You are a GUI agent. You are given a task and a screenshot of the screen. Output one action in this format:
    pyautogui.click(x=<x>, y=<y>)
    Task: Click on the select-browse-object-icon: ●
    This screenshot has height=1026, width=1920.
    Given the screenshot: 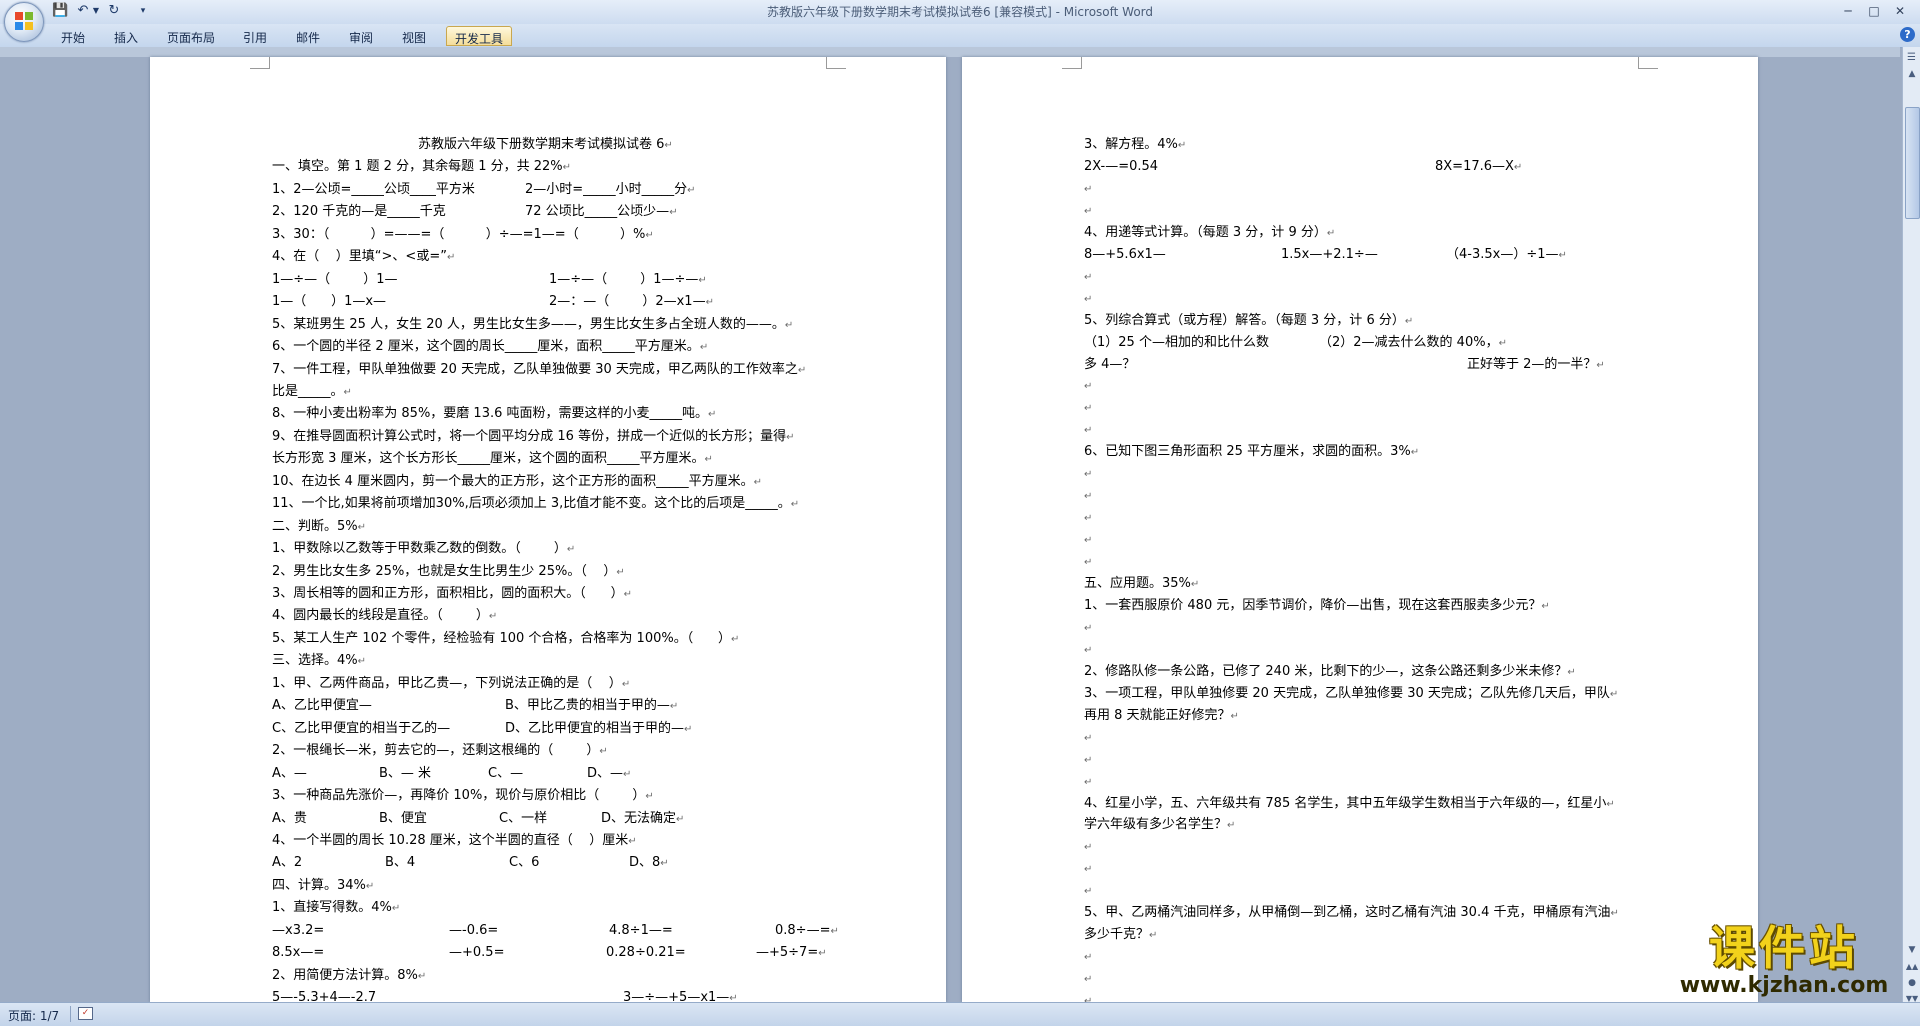 What is the action you would take?
    pyautogui.click(x=1912, y=983)
    